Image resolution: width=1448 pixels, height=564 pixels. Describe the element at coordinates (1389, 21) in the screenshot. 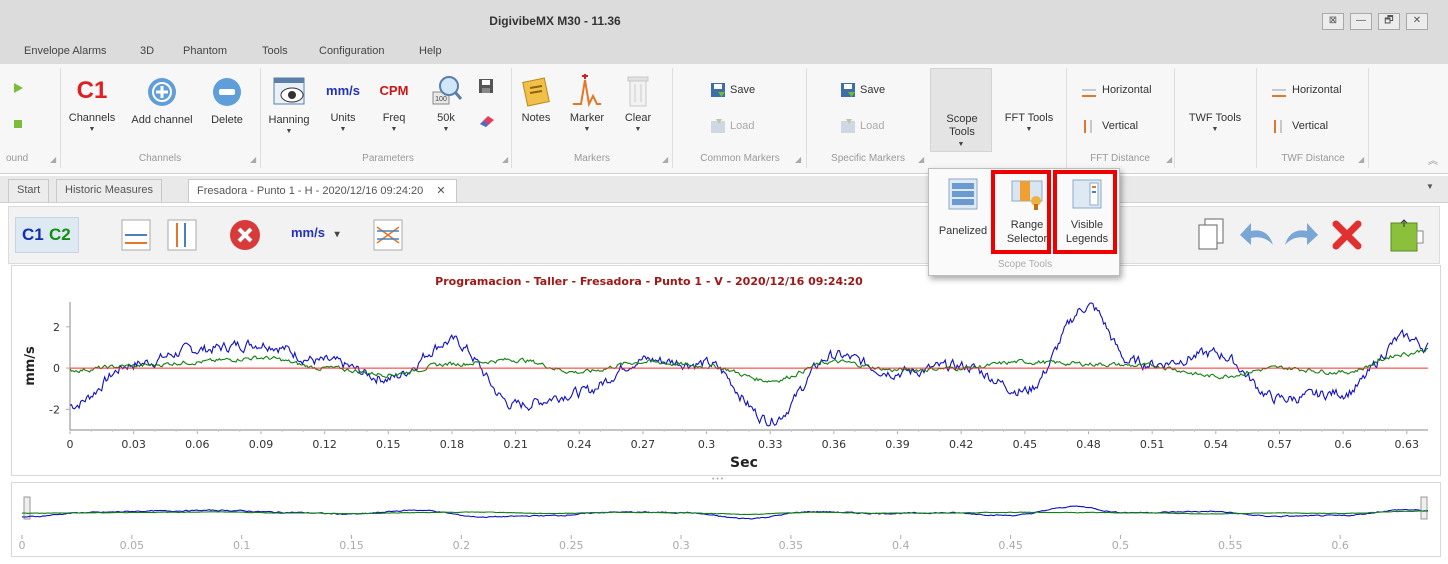

I see `maximize-button: 🗗` at that location.